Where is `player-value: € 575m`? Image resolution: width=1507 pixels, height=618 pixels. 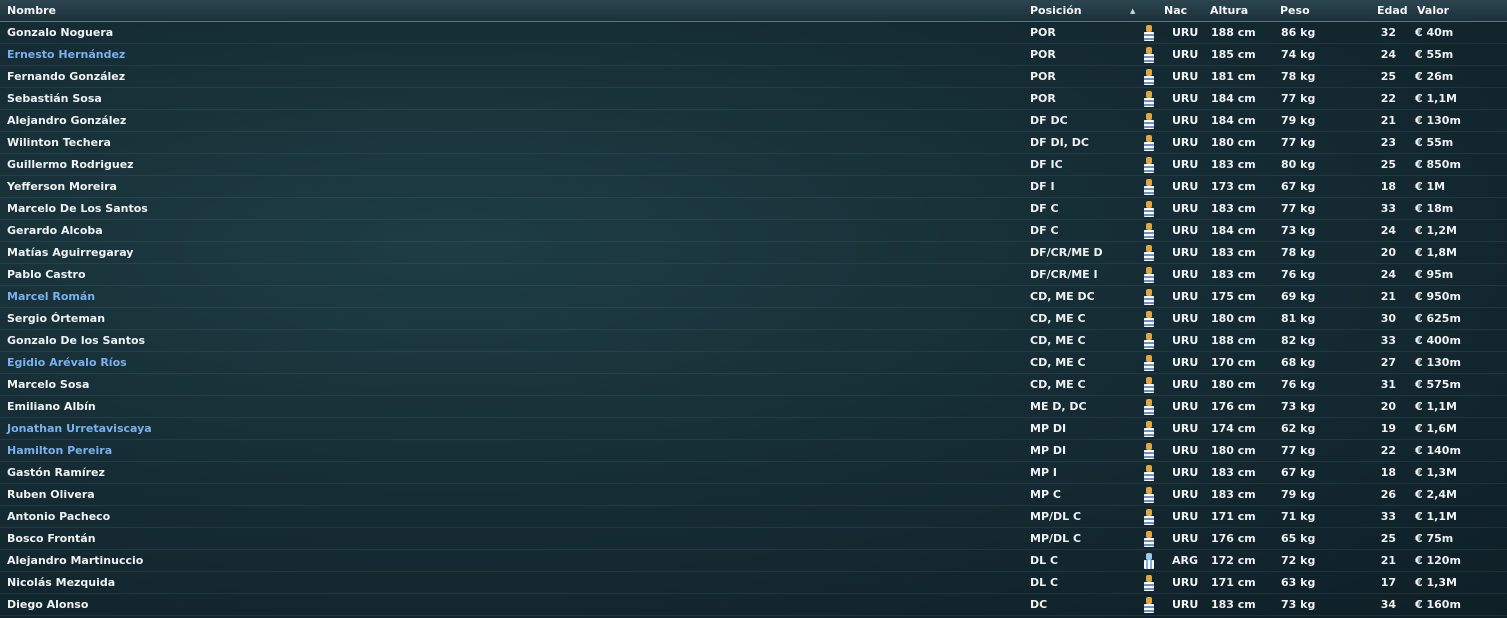
player-value: € 575m is located at coordinates (1438, 384).